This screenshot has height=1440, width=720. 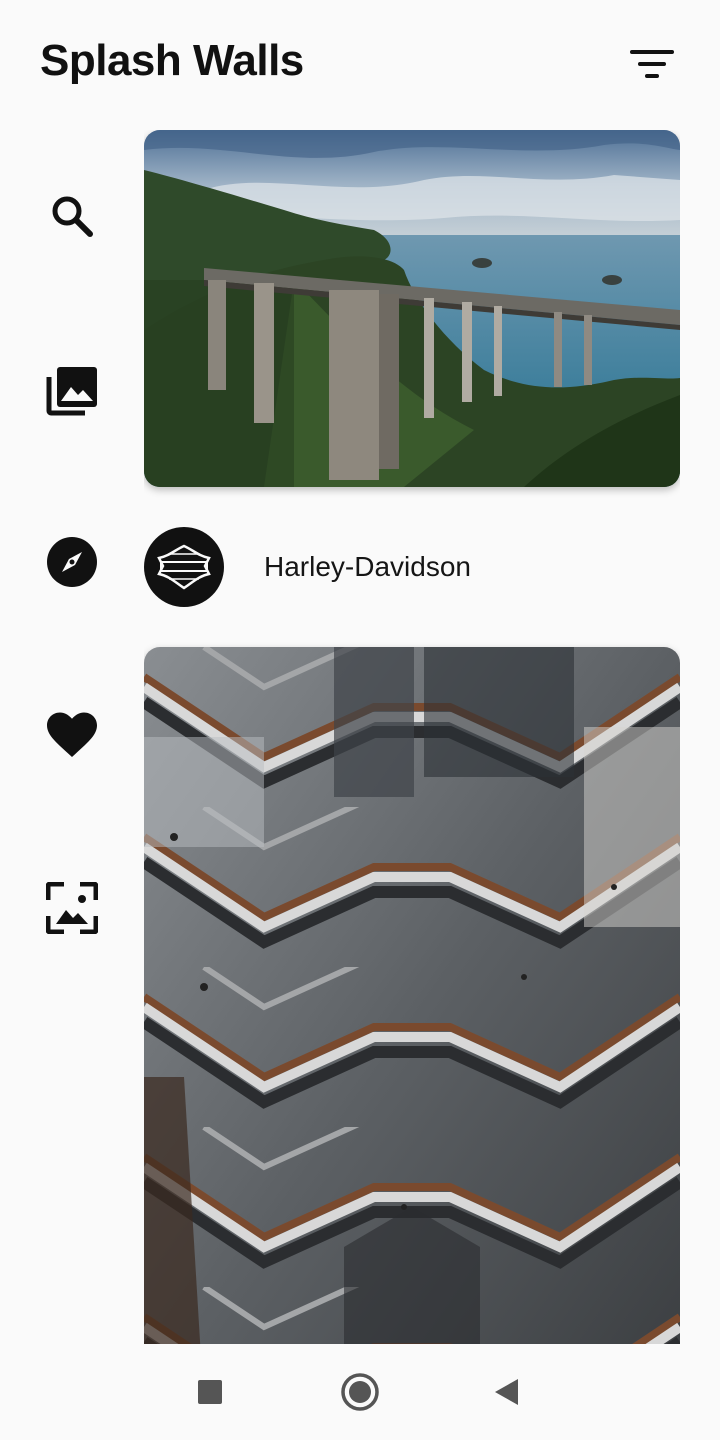 I want to click on recents-square-icon, so click(x=210, y=1392).